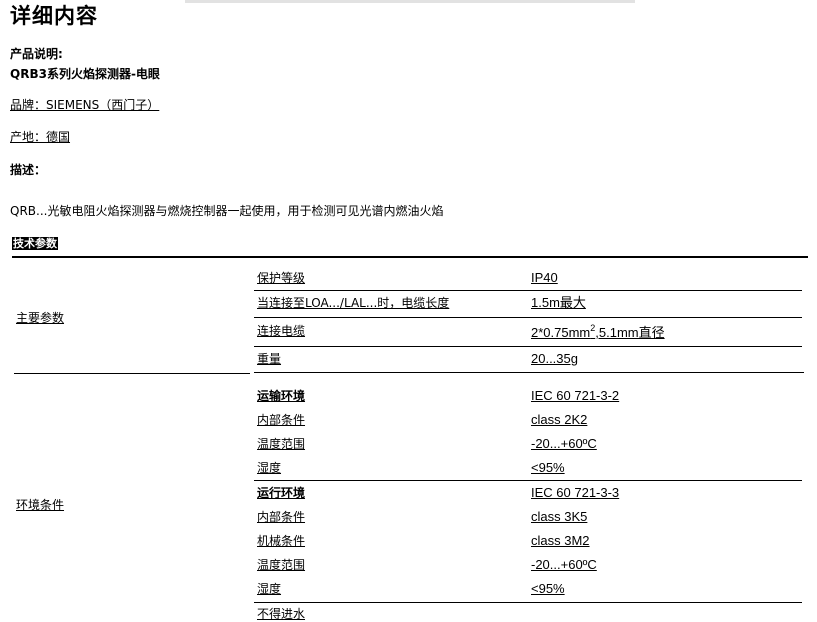  I want to click on spec-value: 20...35g, so click(554, 359).